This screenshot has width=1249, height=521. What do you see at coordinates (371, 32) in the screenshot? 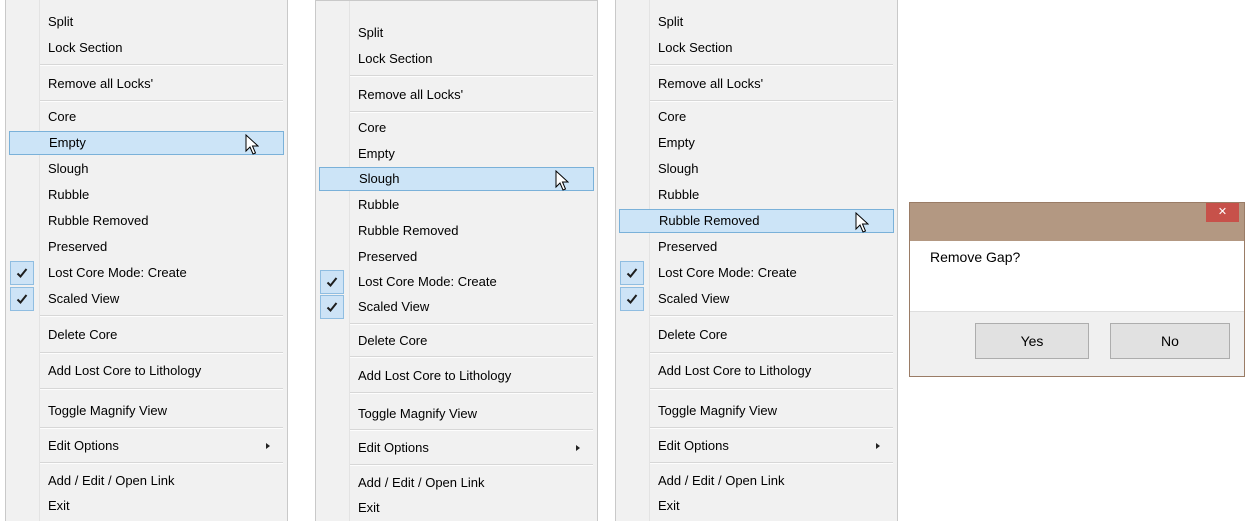
I see `menu-item-label: Split` at bounding box center [371, 32].